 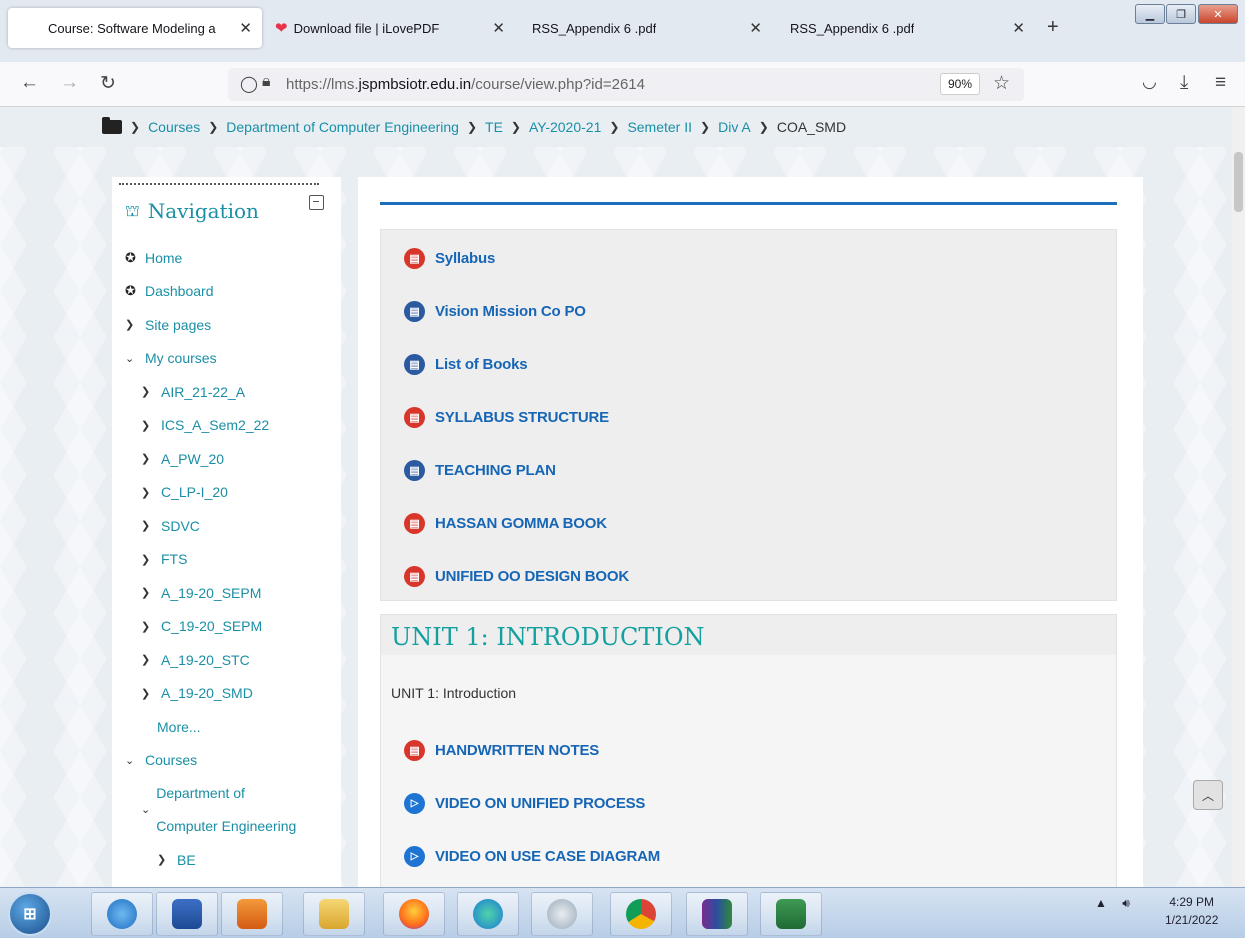 I want to click on chevron-down-icon: ⌄, so click(x=130, y=760).